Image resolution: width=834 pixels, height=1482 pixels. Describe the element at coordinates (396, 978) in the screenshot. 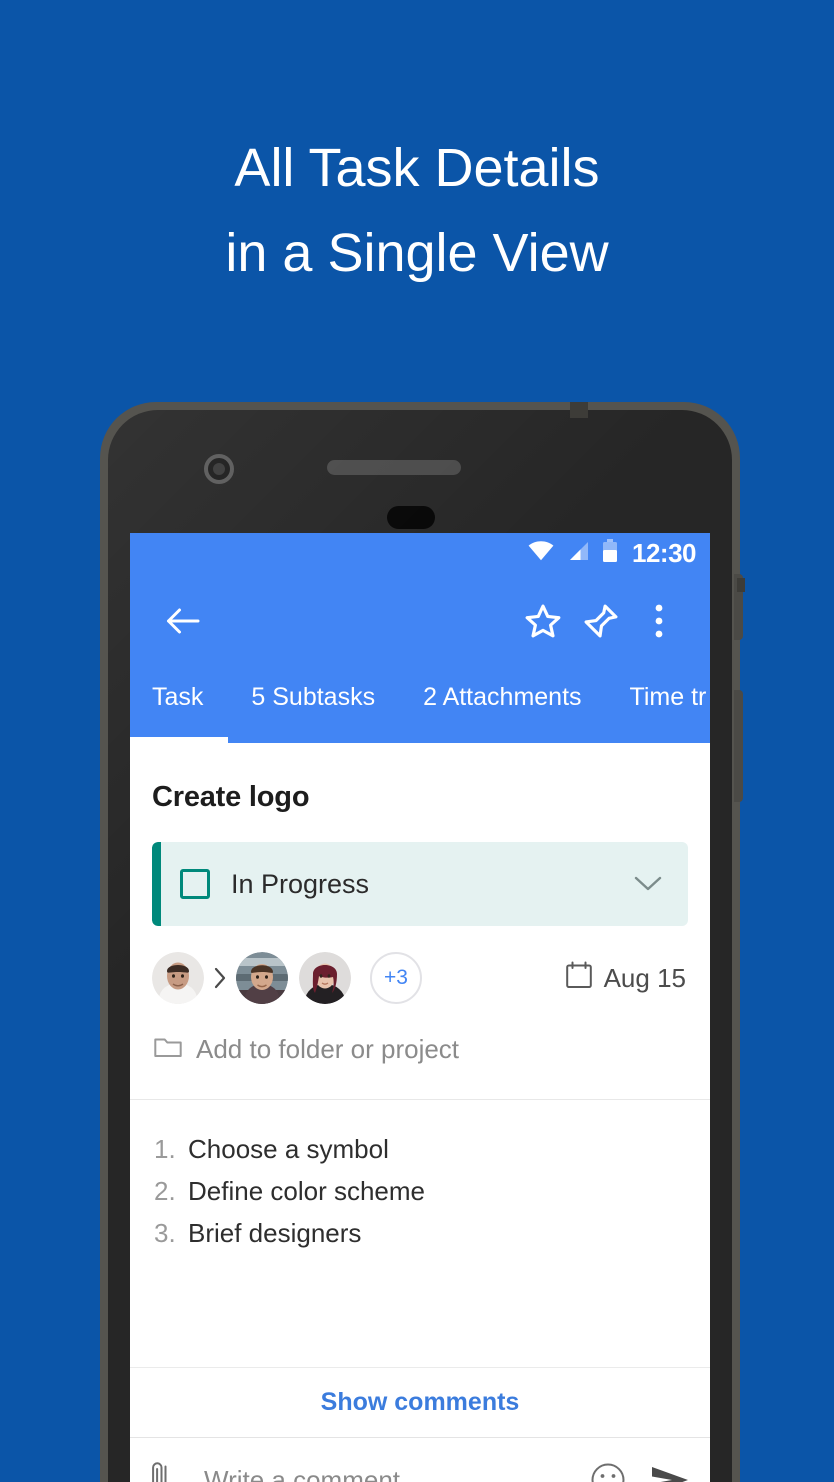

I see `assignee-overflow-badge: +3` at that location.